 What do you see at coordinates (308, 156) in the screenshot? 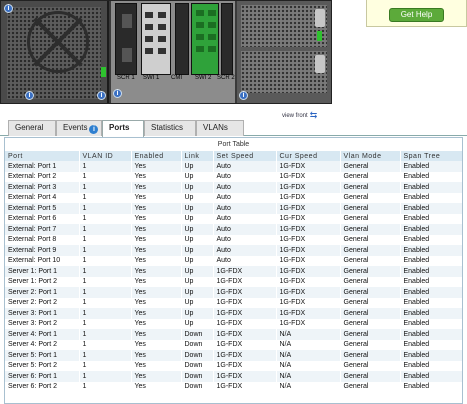
I see `column-header: Cur Speed` at bounding box center [308, 156].